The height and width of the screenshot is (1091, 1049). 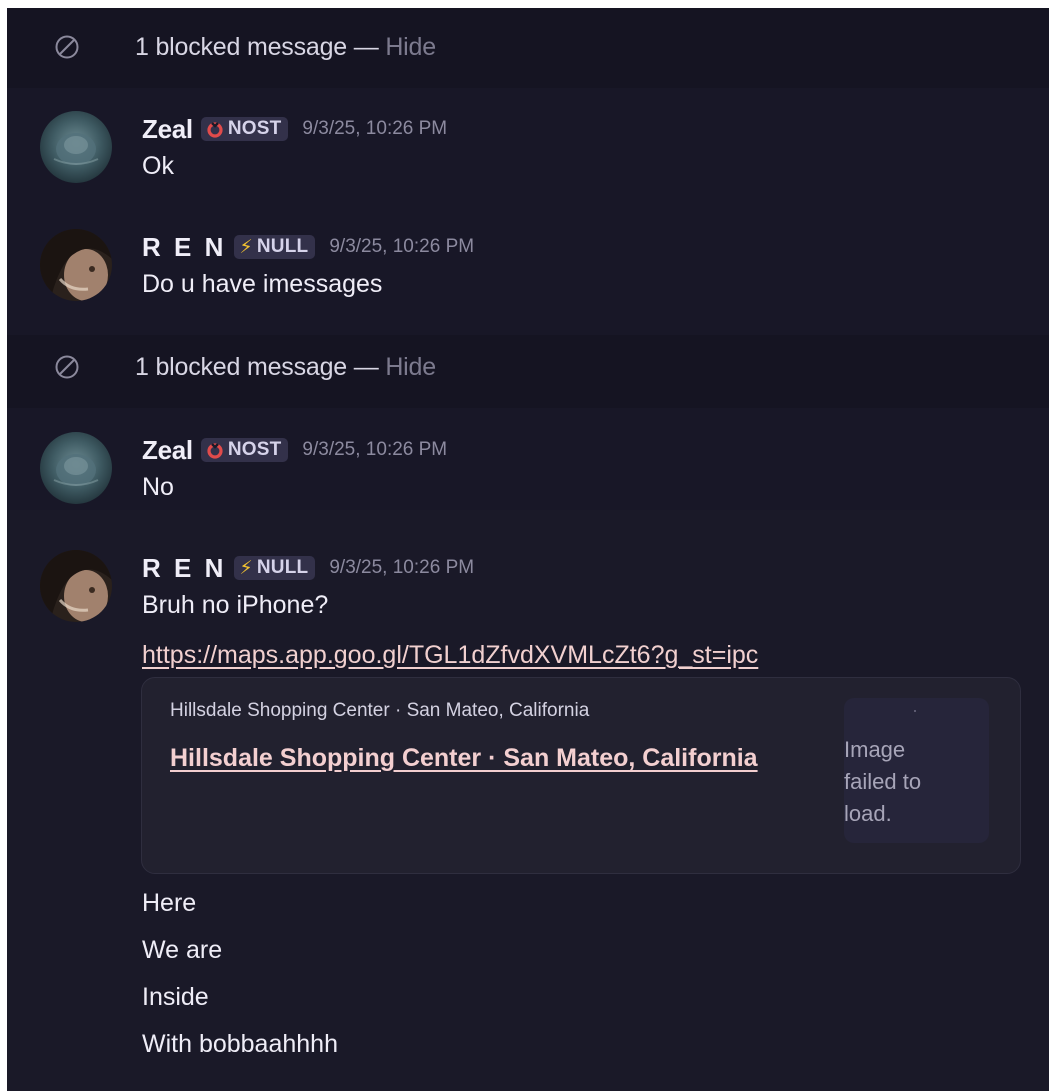 What do you see at coordinates (169, 903) in the screenshot?
I see `followup-message: Here` at bounding box center [169, 903].